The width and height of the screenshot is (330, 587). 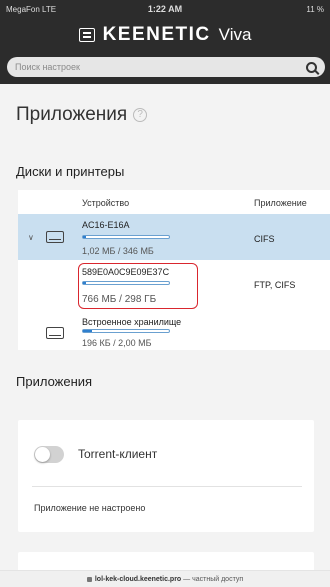 I want to click on clock: 1:22 AM, so click(x=165, y=9).